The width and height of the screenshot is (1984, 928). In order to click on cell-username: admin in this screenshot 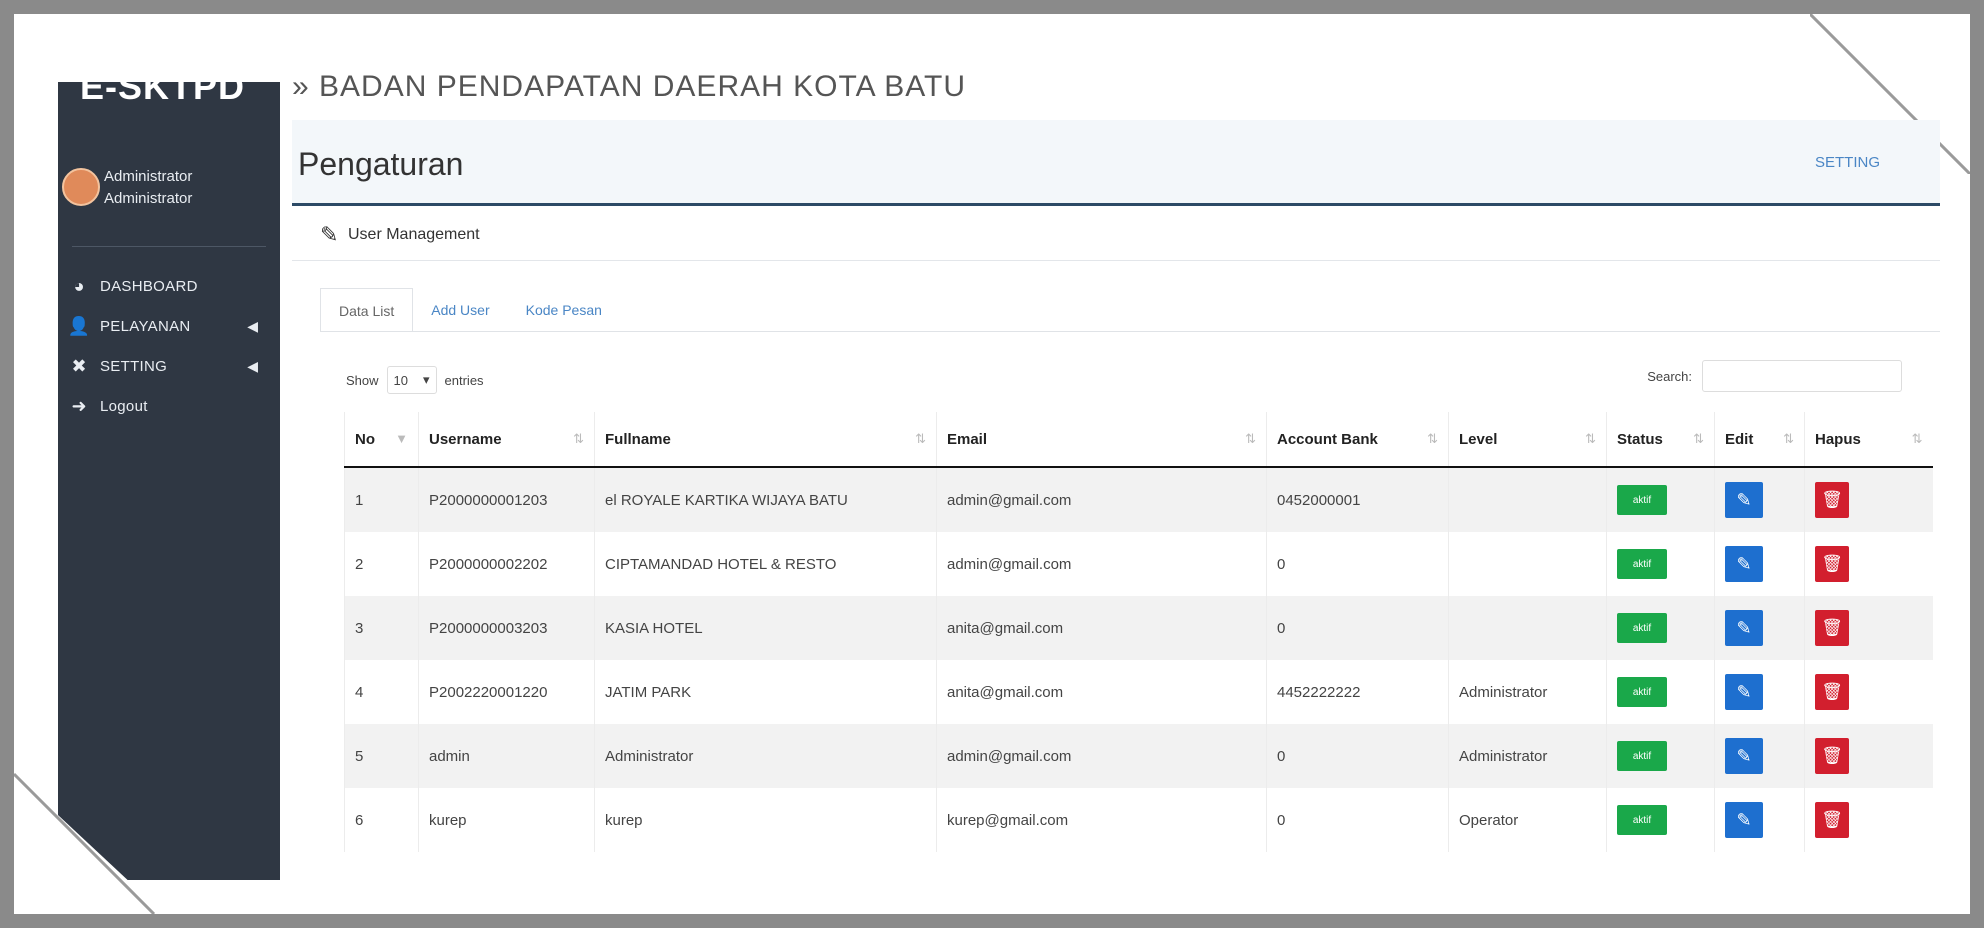, I will do `click(506, 756)`.